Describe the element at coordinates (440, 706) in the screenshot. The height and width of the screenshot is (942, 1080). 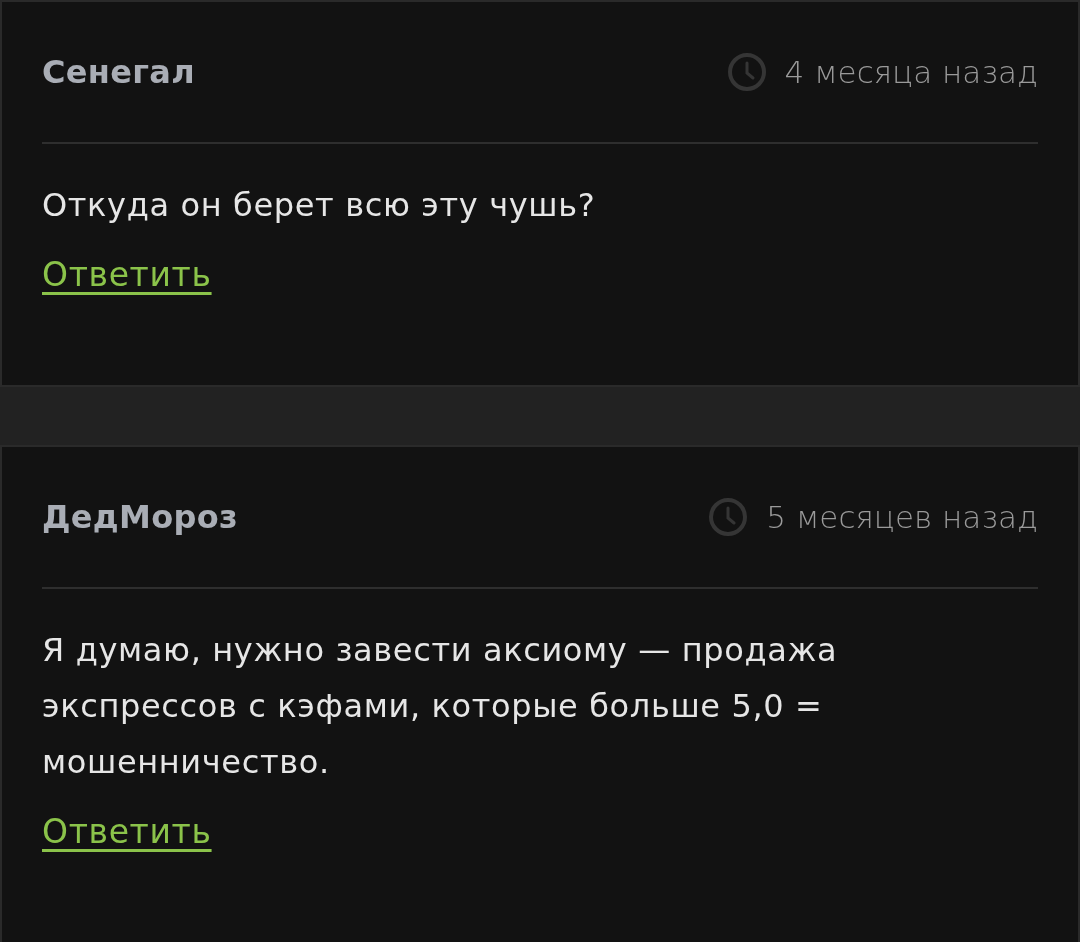
I see `comment-text: Я думаю, нужно завести аксиому — продажа экспрессов с кэфами, которые больше 5,0 = мошенничество.` at that location.